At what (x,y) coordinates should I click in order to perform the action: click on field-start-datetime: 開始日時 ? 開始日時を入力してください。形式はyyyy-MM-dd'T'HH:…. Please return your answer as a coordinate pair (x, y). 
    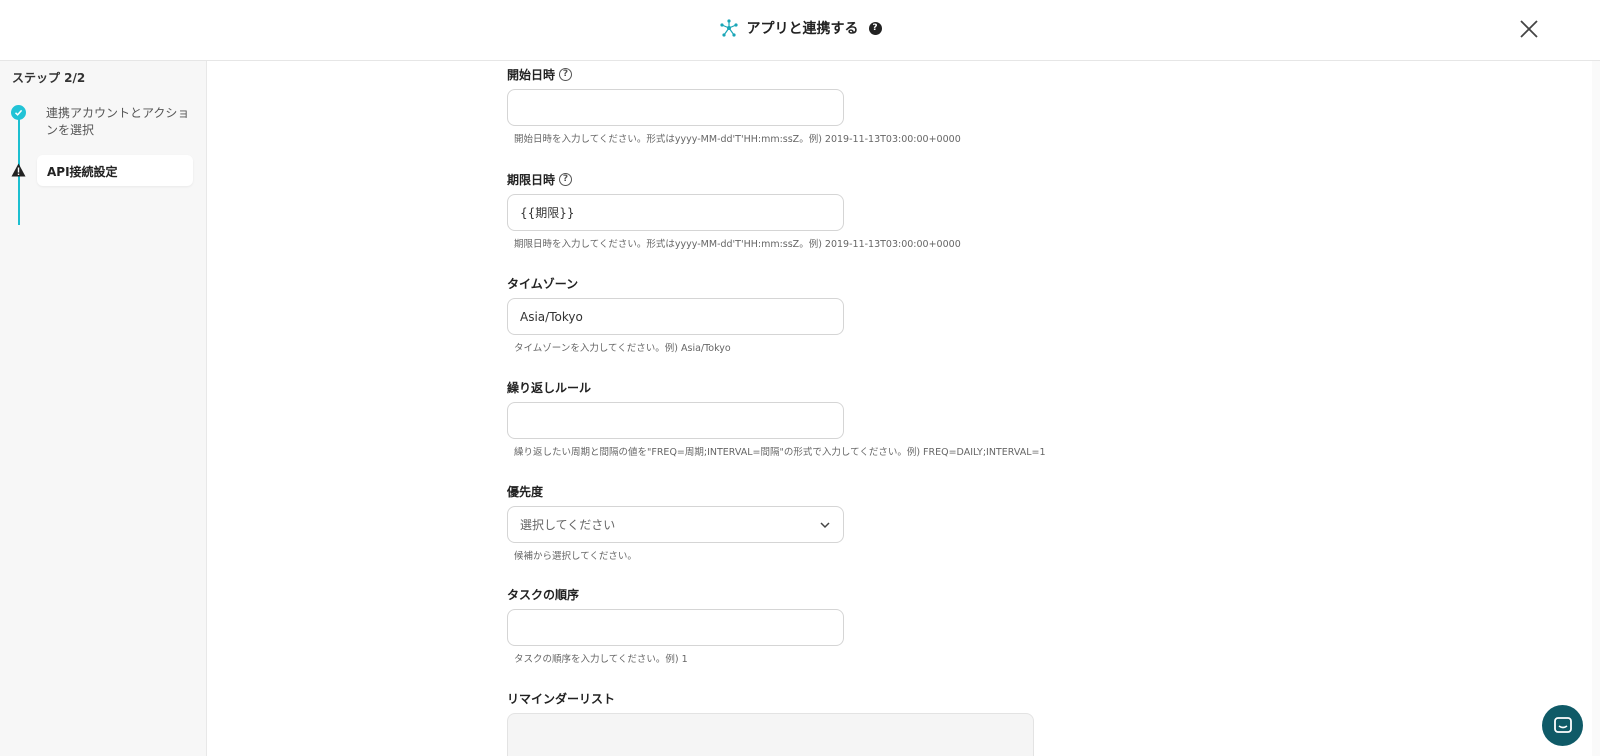
    Looking at the image, I should click on (734, 105).